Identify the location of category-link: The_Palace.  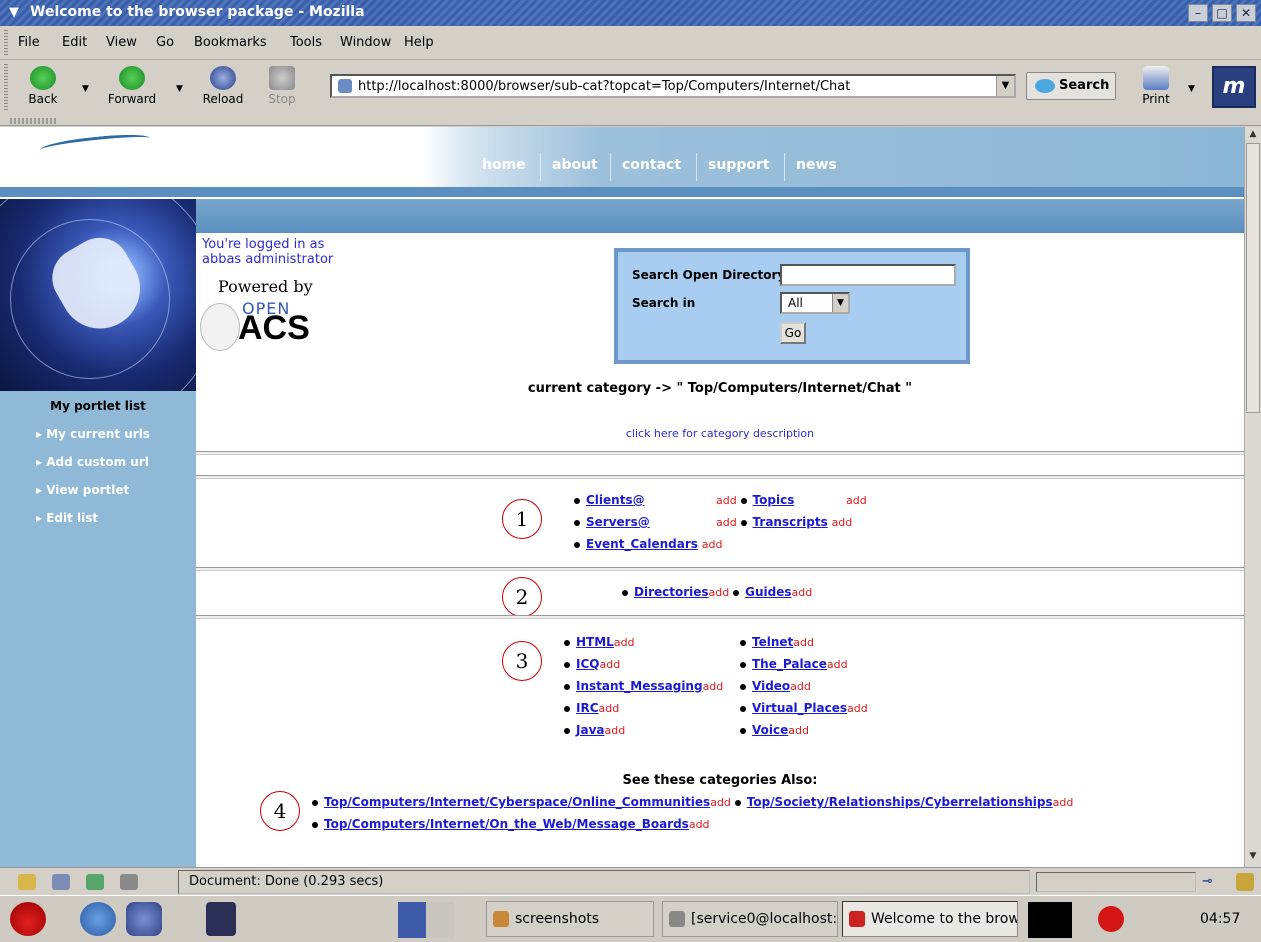
(789, 664).